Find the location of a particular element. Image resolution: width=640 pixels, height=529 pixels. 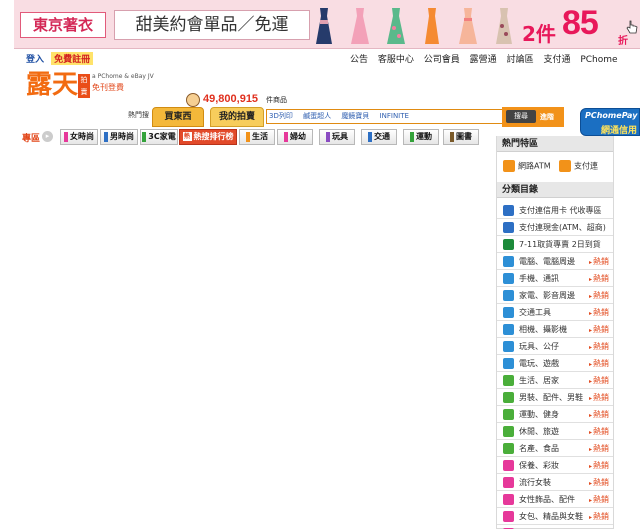

tab-label: 女時尚 is located at coordinates (82, 136).